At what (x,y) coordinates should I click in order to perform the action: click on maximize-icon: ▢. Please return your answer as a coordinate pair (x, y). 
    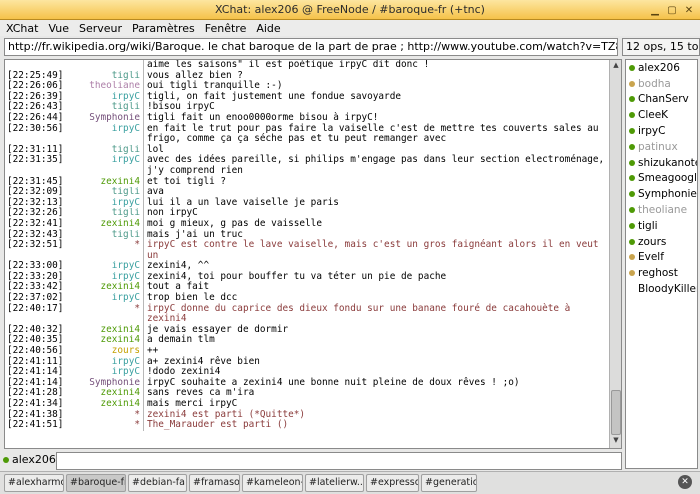
    Looking at the image, I should click on (672, 10).